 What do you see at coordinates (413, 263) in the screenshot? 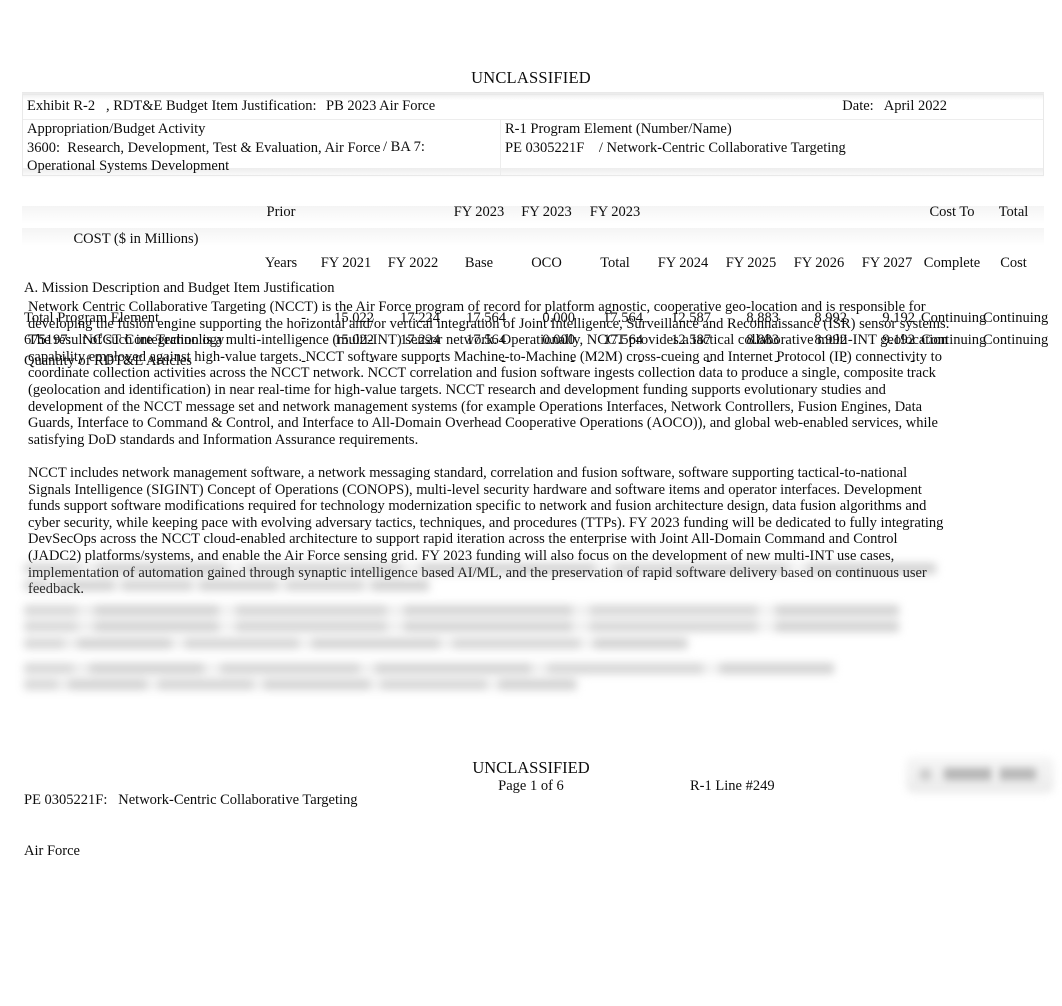
I see `col-header-line2: FY 2022` at bounding box center [413, 263].